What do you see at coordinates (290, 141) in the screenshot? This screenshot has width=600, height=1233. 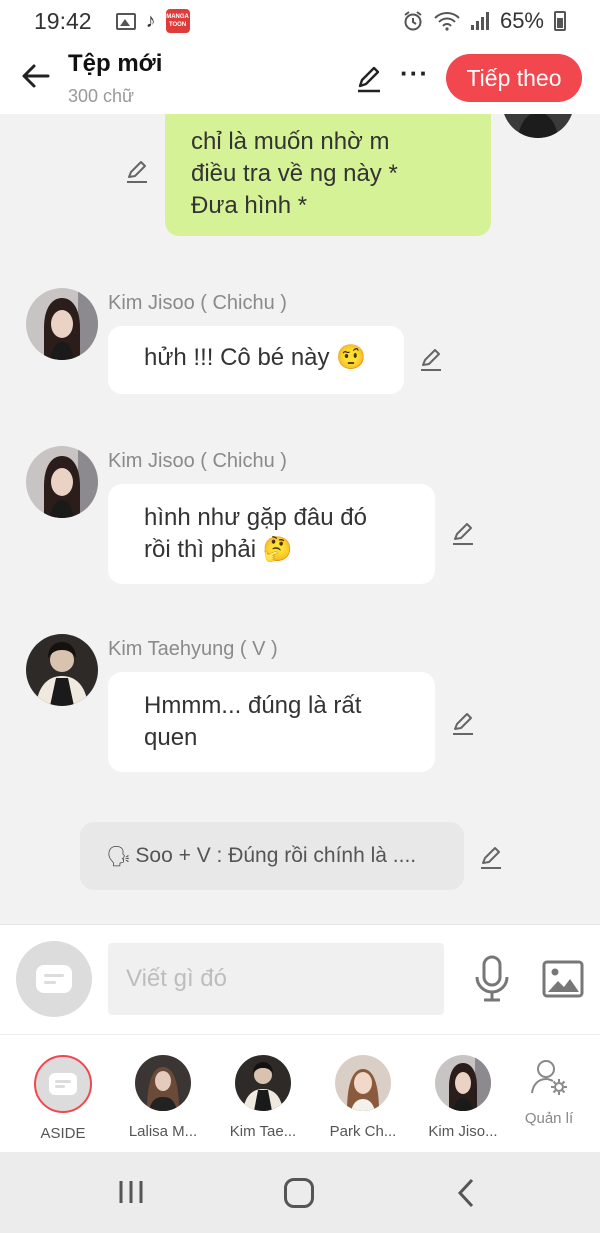 I see `message-line: chỉ là muốn nhờ m` at bounding box center [290, 141].